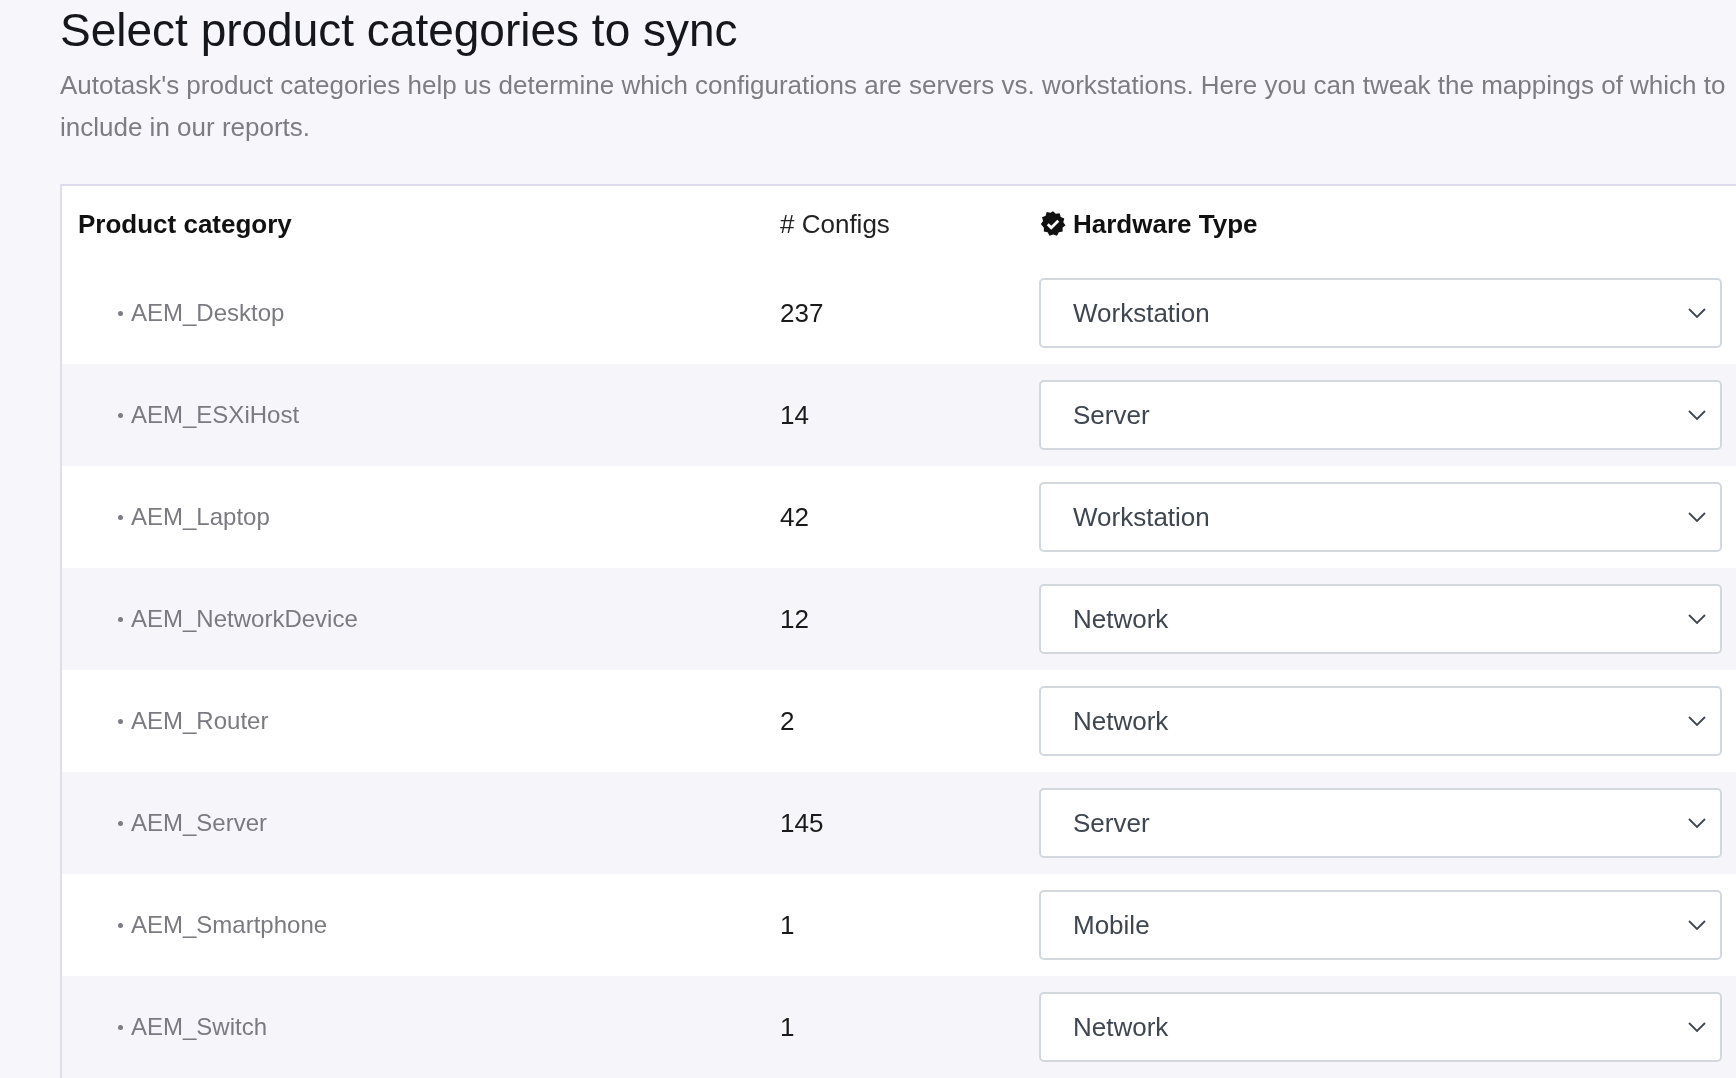 This screenshot has width=1736, height=1078. What do you see at coordinates (893, 106) in the screenshot?
I see `page-description: Autotask's product categories help us determine which configurations are servers vs. workstations. Here you can tweak the mappings of which to include in our reports.` at bounding box center [893, 106].